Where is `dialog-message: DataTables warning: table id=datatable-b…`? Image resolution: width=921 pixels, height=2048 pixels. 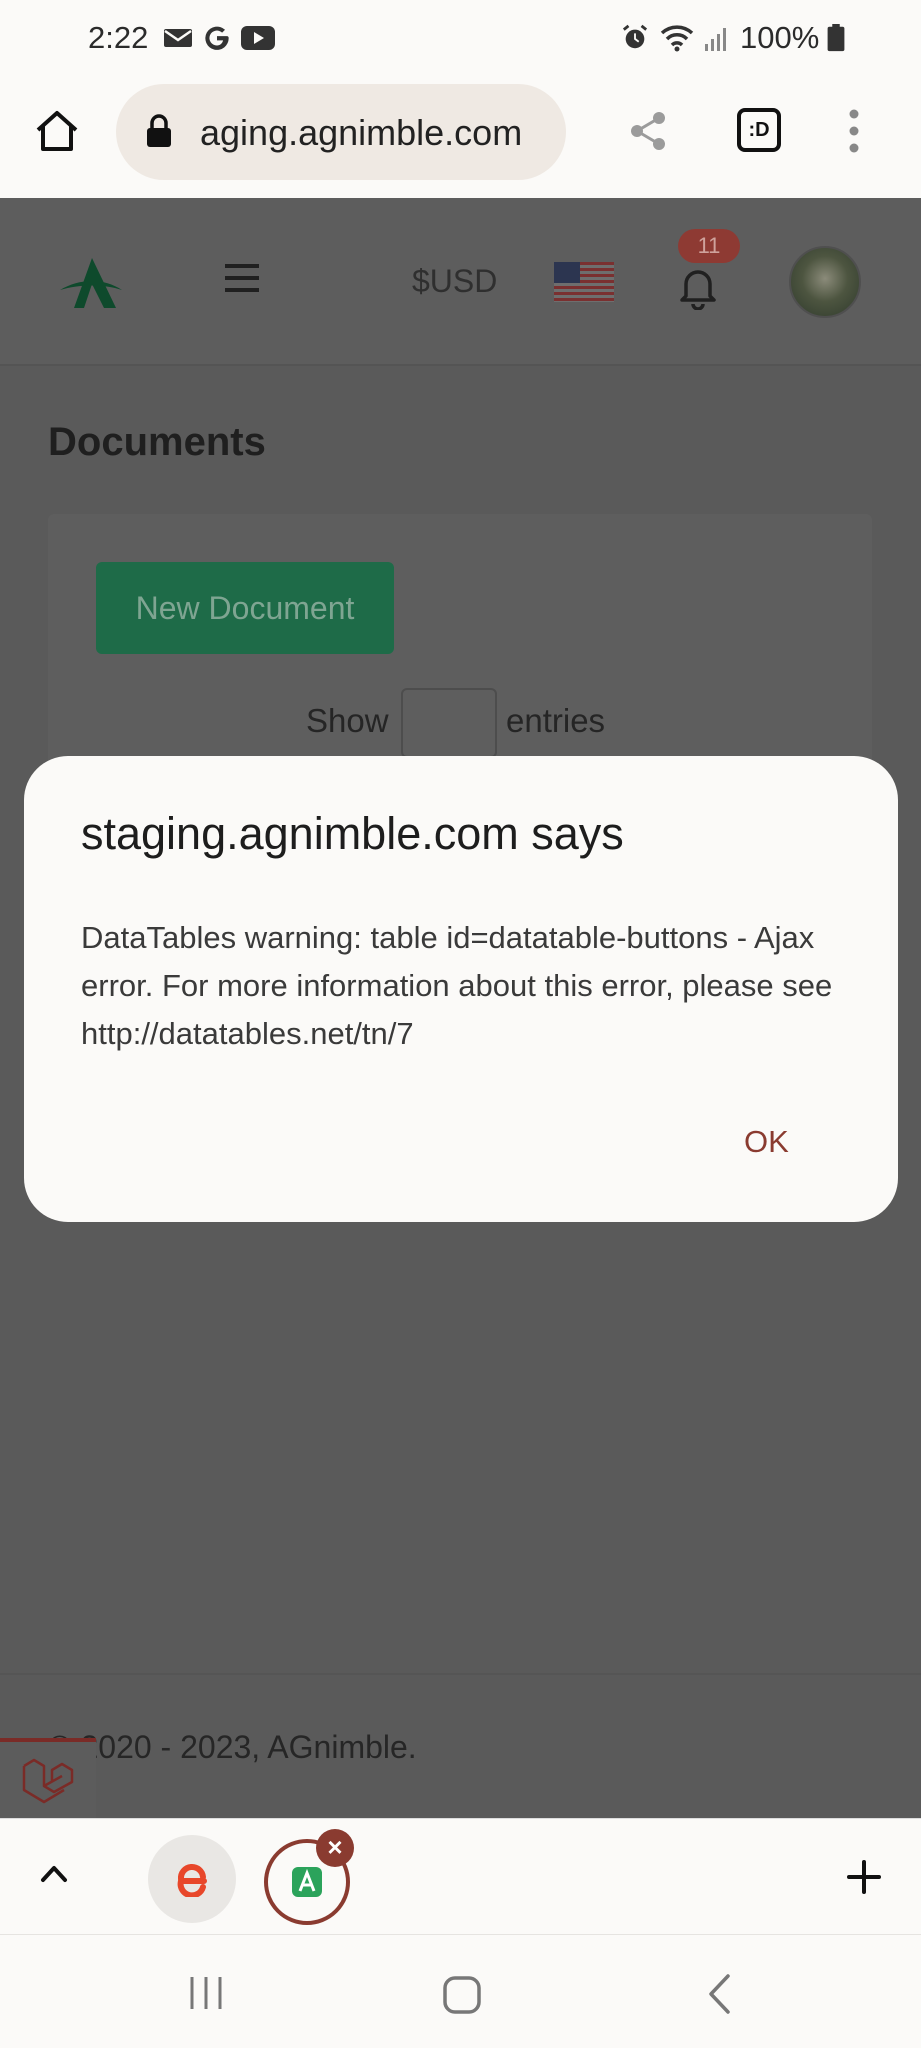
dialog-message: DataTables warning: table id=datatable-b… is located at coordinates (457, 985).